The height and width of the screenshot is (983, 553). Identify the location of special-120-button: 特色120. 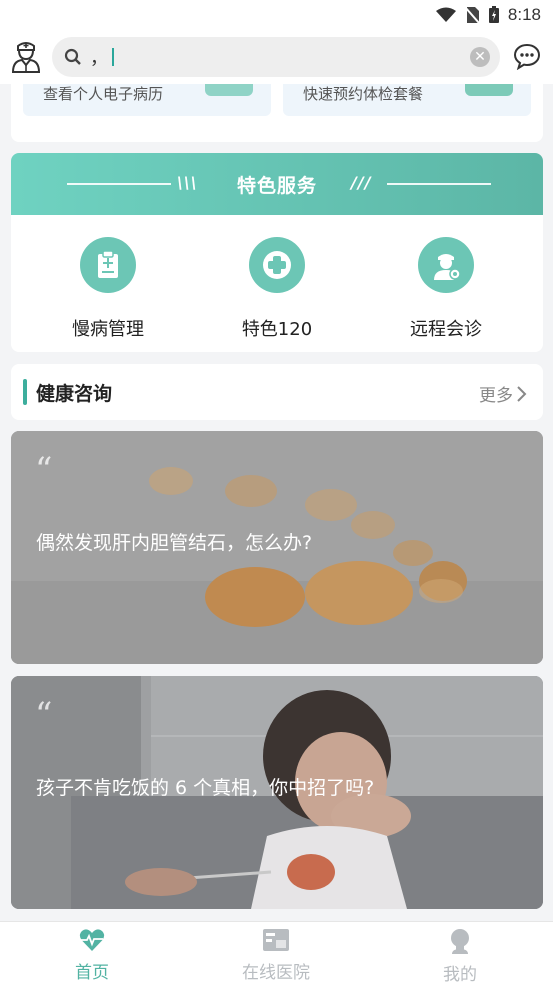
(277, 289).